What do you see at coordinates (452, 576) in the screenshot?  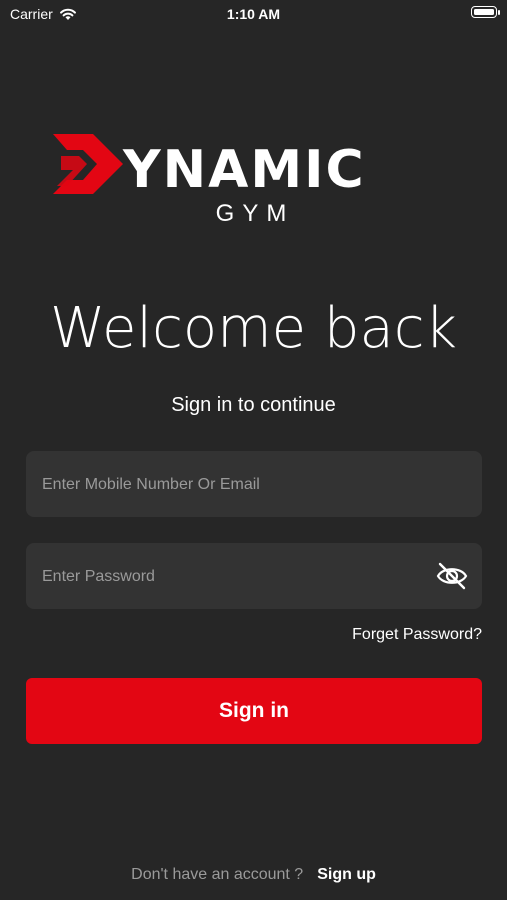 I see `eye-off-icon` at bounding box center [452, 576].